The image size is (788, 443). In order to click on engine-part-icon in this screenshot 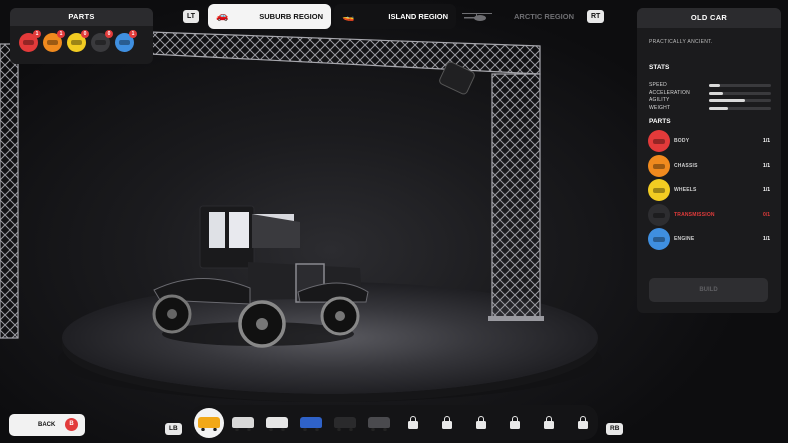, I will do `click(659, 239)`.